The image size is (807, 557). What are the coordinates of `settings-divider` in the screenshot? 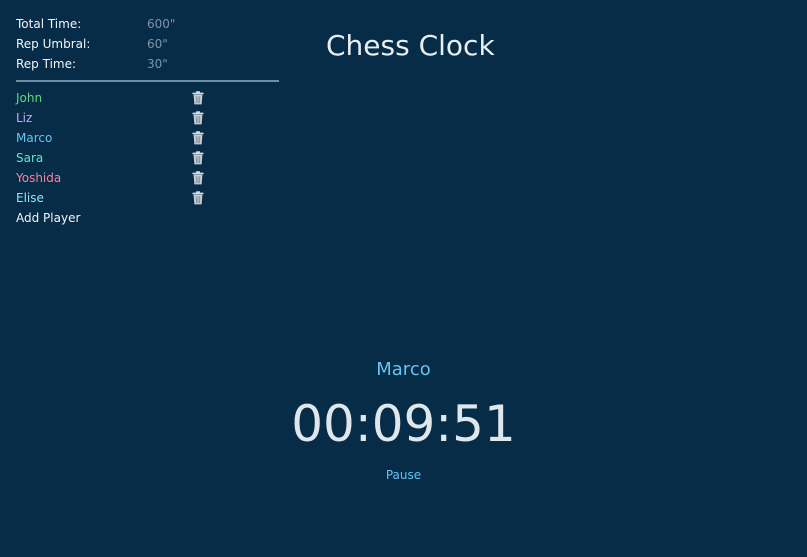 It's located at (147, 81).